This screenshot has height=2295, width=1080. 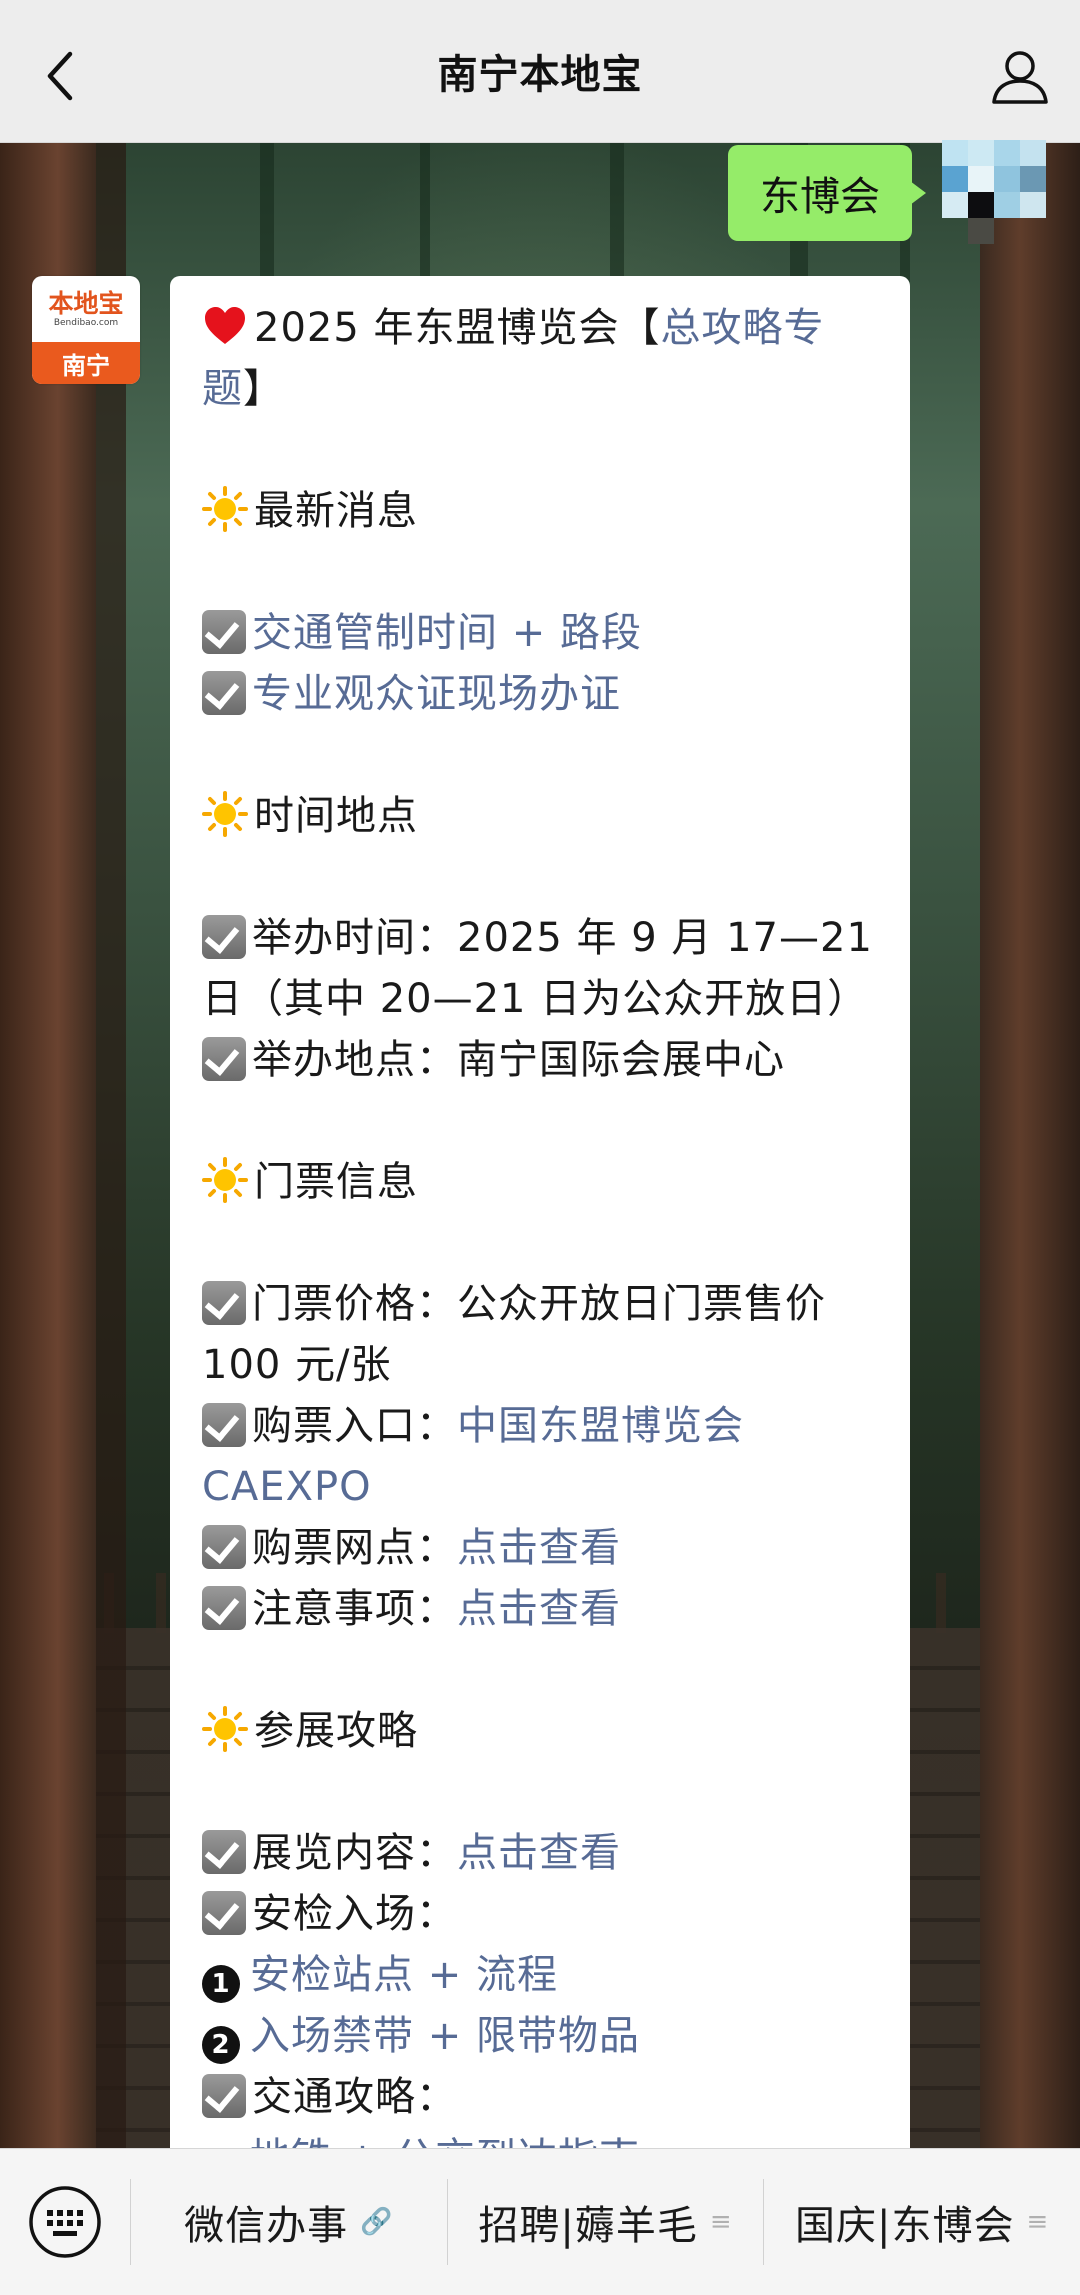 What do you see at coordinates (541, 1731) in the screenshot?
I see `section-heading-guide: 参展攻略` at bounding box center [541, 1731].